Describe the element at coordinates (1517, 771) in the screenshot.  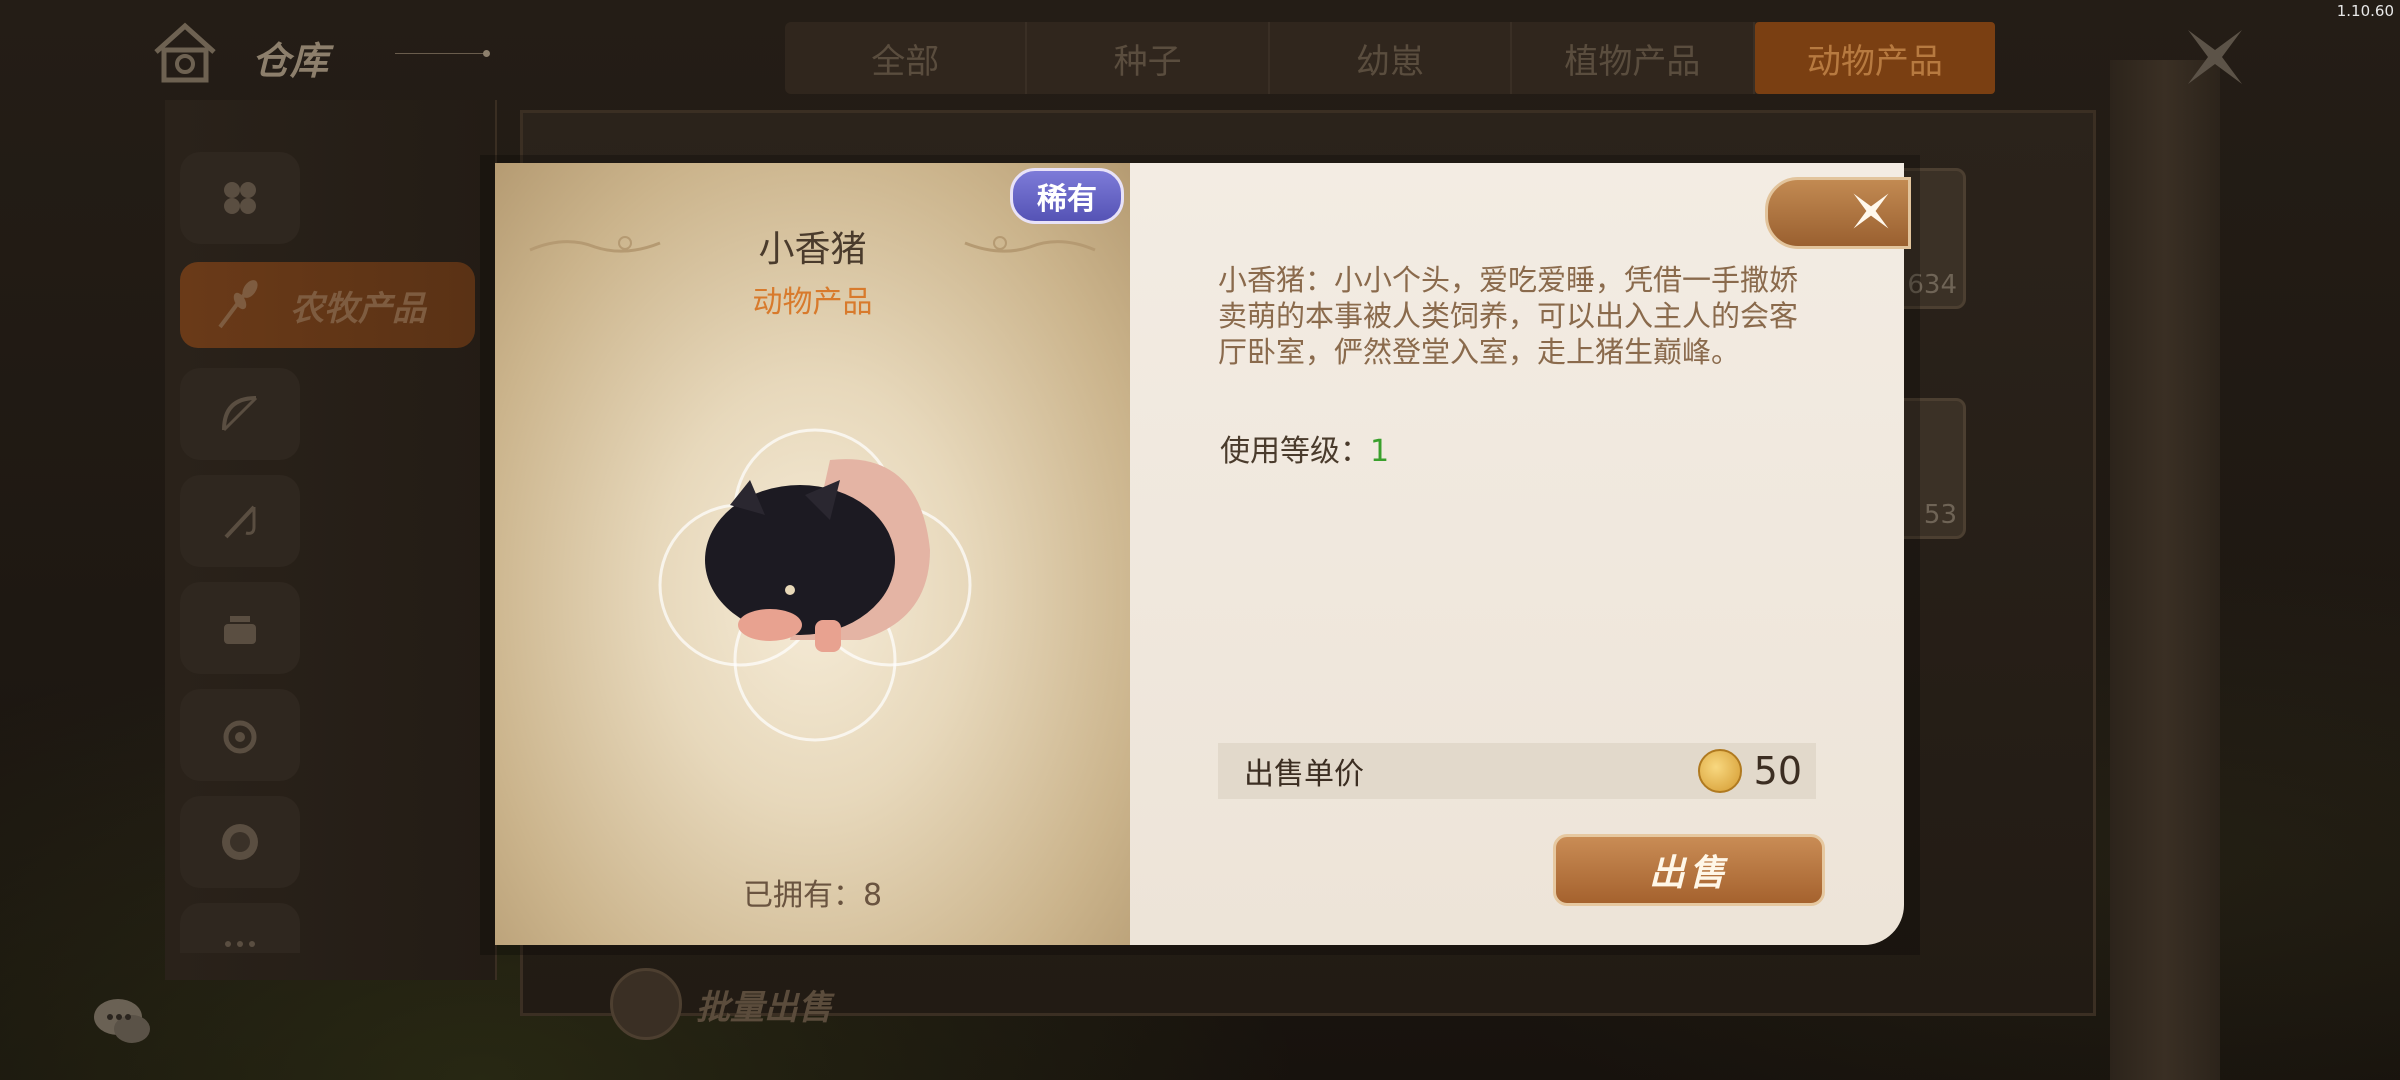
I see `price-row: 出售单价 50` at that location.